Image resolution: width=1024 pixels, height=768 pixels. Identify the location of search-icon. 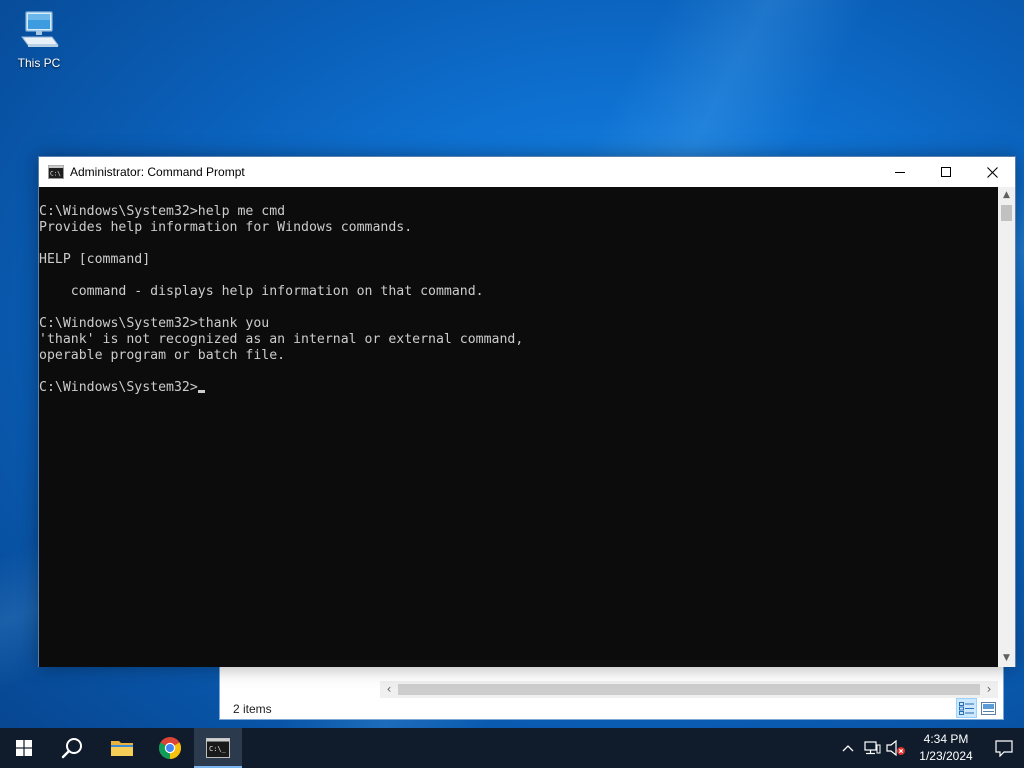
(71, 748).